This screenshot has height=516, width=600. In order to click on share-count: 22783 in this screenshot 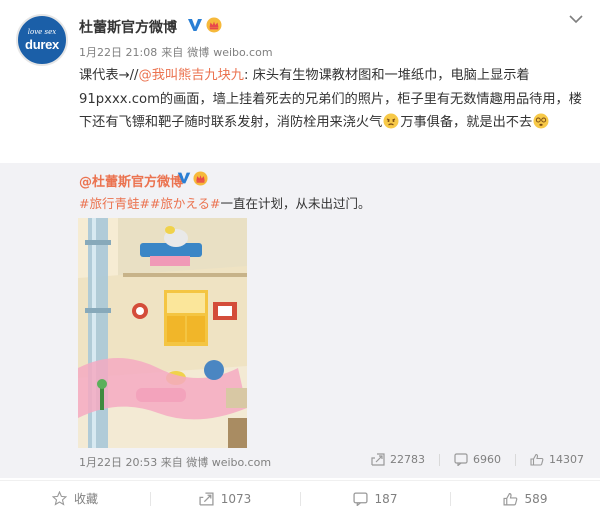, I will do `click(407, 459)`.